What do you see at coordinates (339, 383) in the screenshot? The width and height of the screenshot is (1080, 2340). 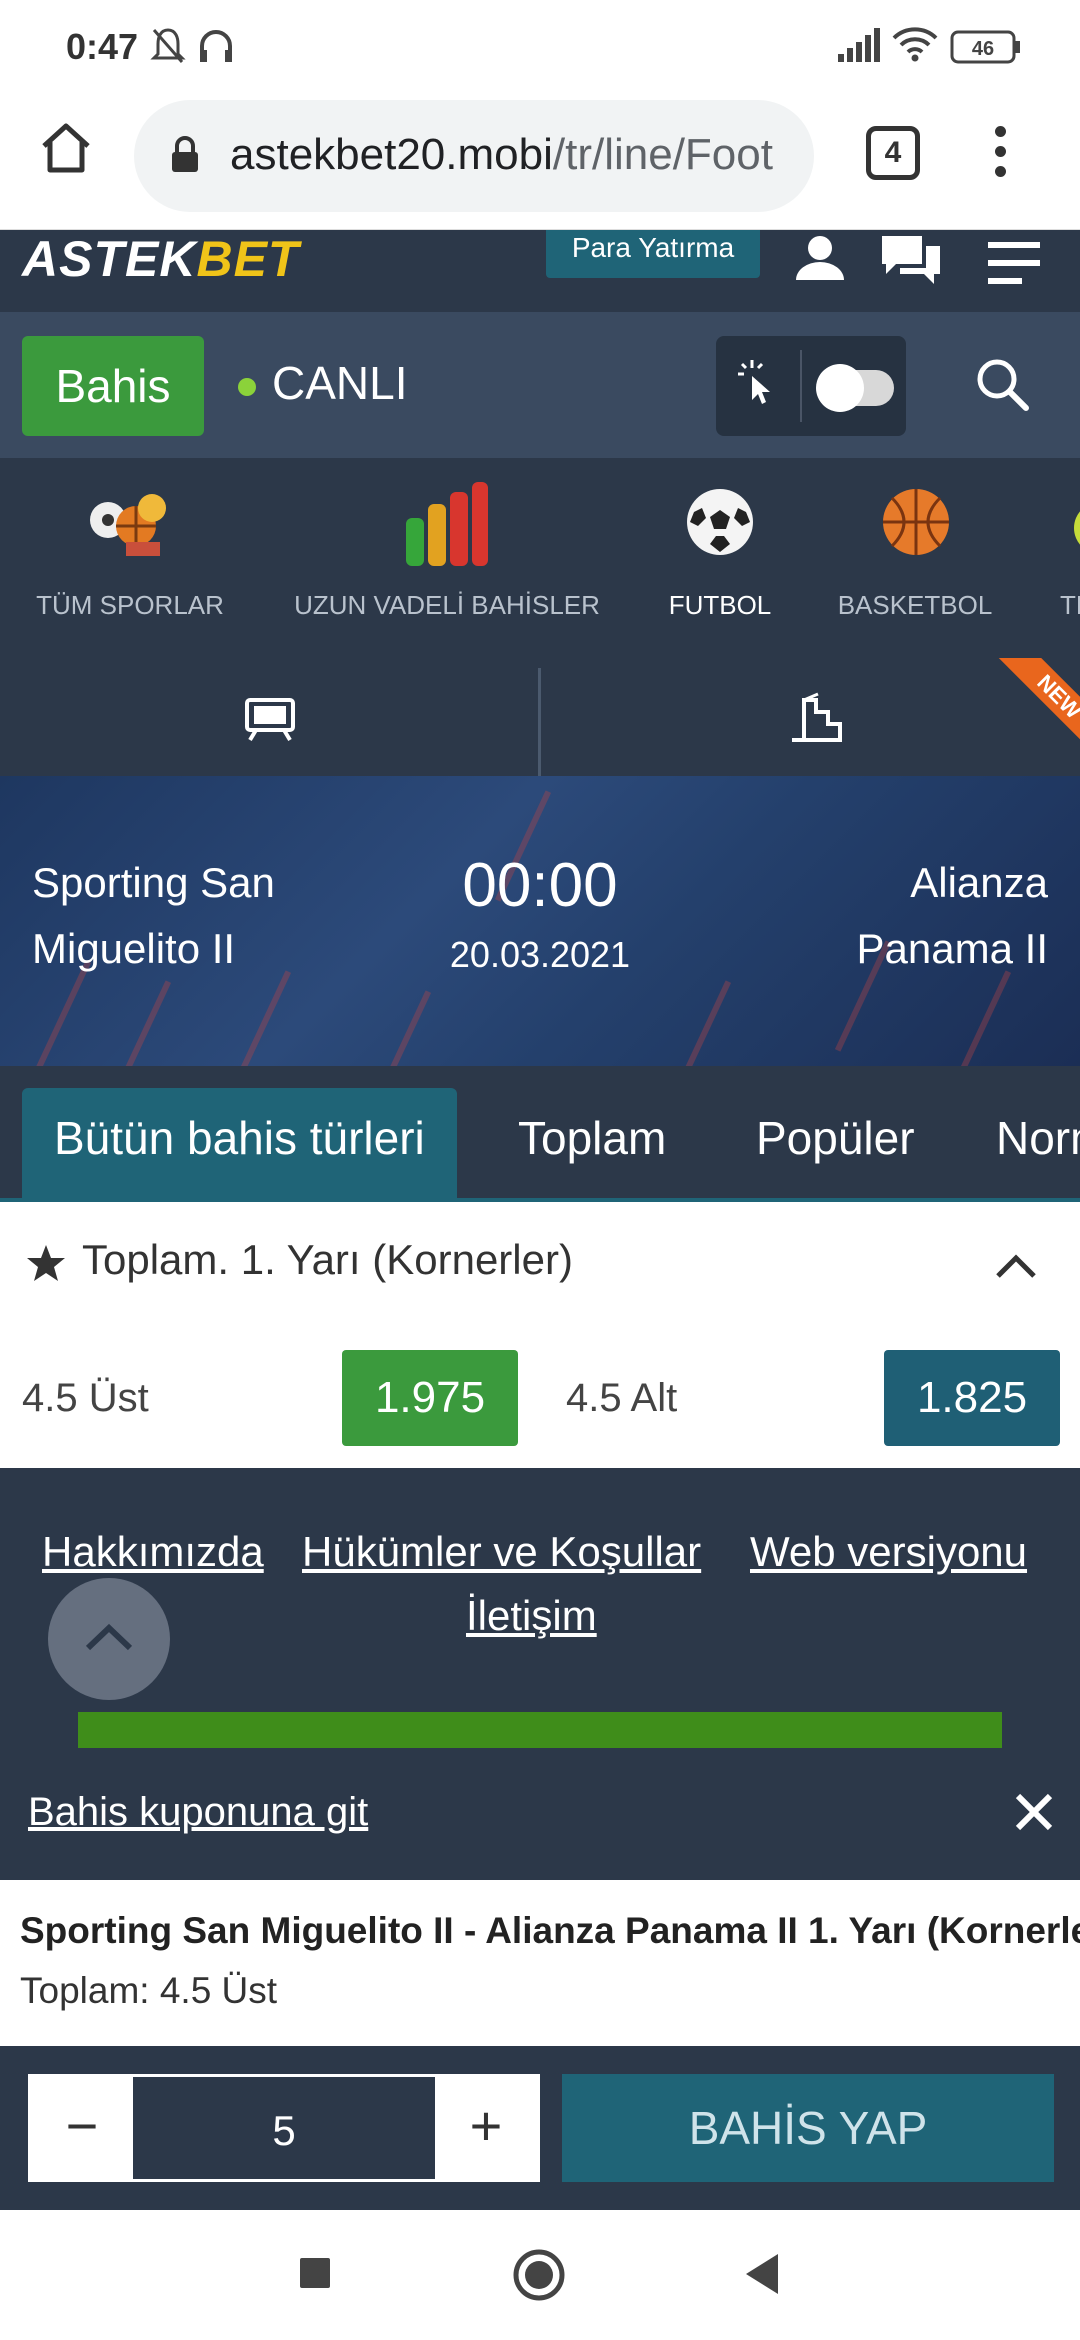 I see `live-button: CANLI` at bounding box center [339, 383].